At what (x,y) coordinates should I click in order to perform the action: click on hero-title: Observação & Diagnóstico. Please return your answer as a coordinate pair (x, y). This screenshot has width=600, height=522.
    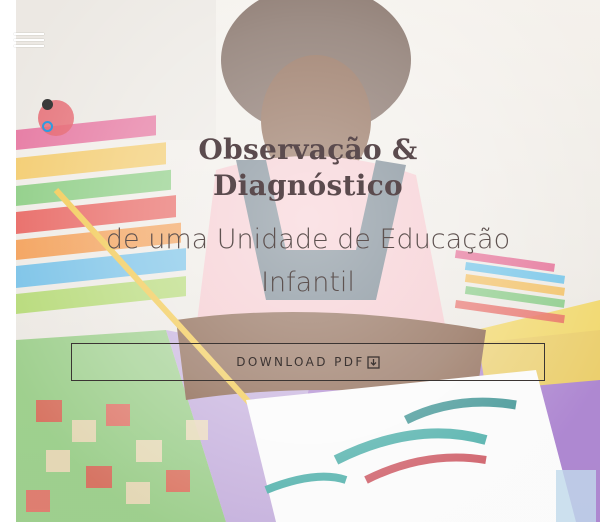
    Looking at the image, I should click on (308, 167).